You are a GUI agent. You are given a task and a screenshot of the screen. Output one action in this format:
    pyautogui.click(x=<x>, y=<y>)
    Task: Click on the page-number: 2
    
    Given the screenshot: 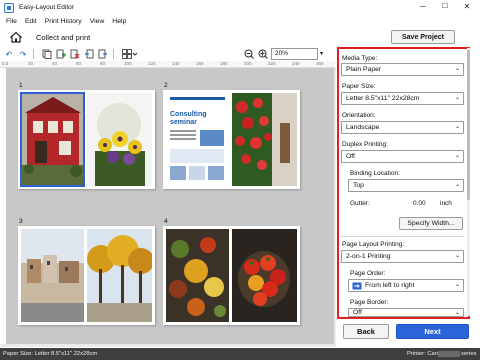 What is the action you would take?
    pyautogui.click(x=166, y=85)
    